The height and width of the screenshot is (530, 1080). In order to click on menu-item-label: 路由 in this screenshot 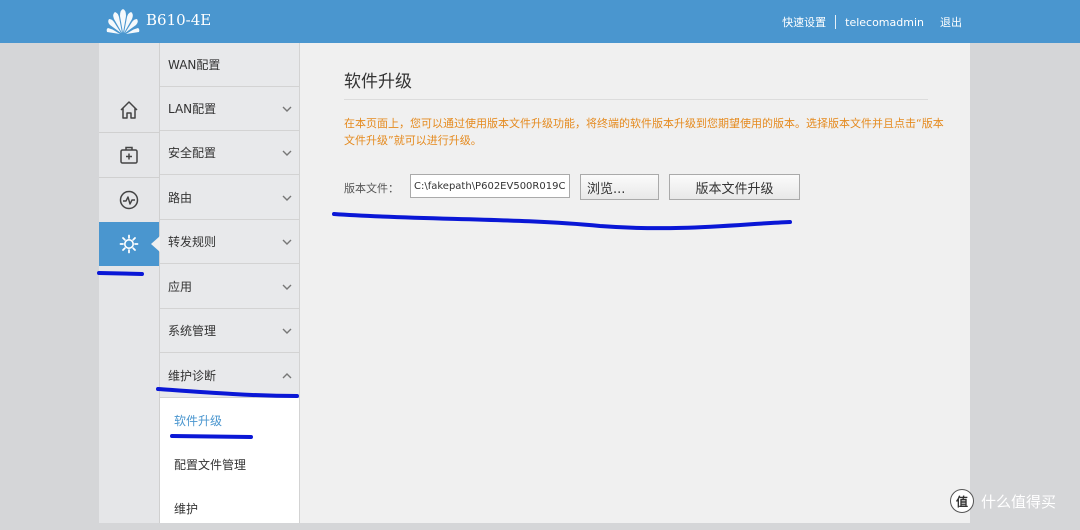, I will do `click(180, 198)`.